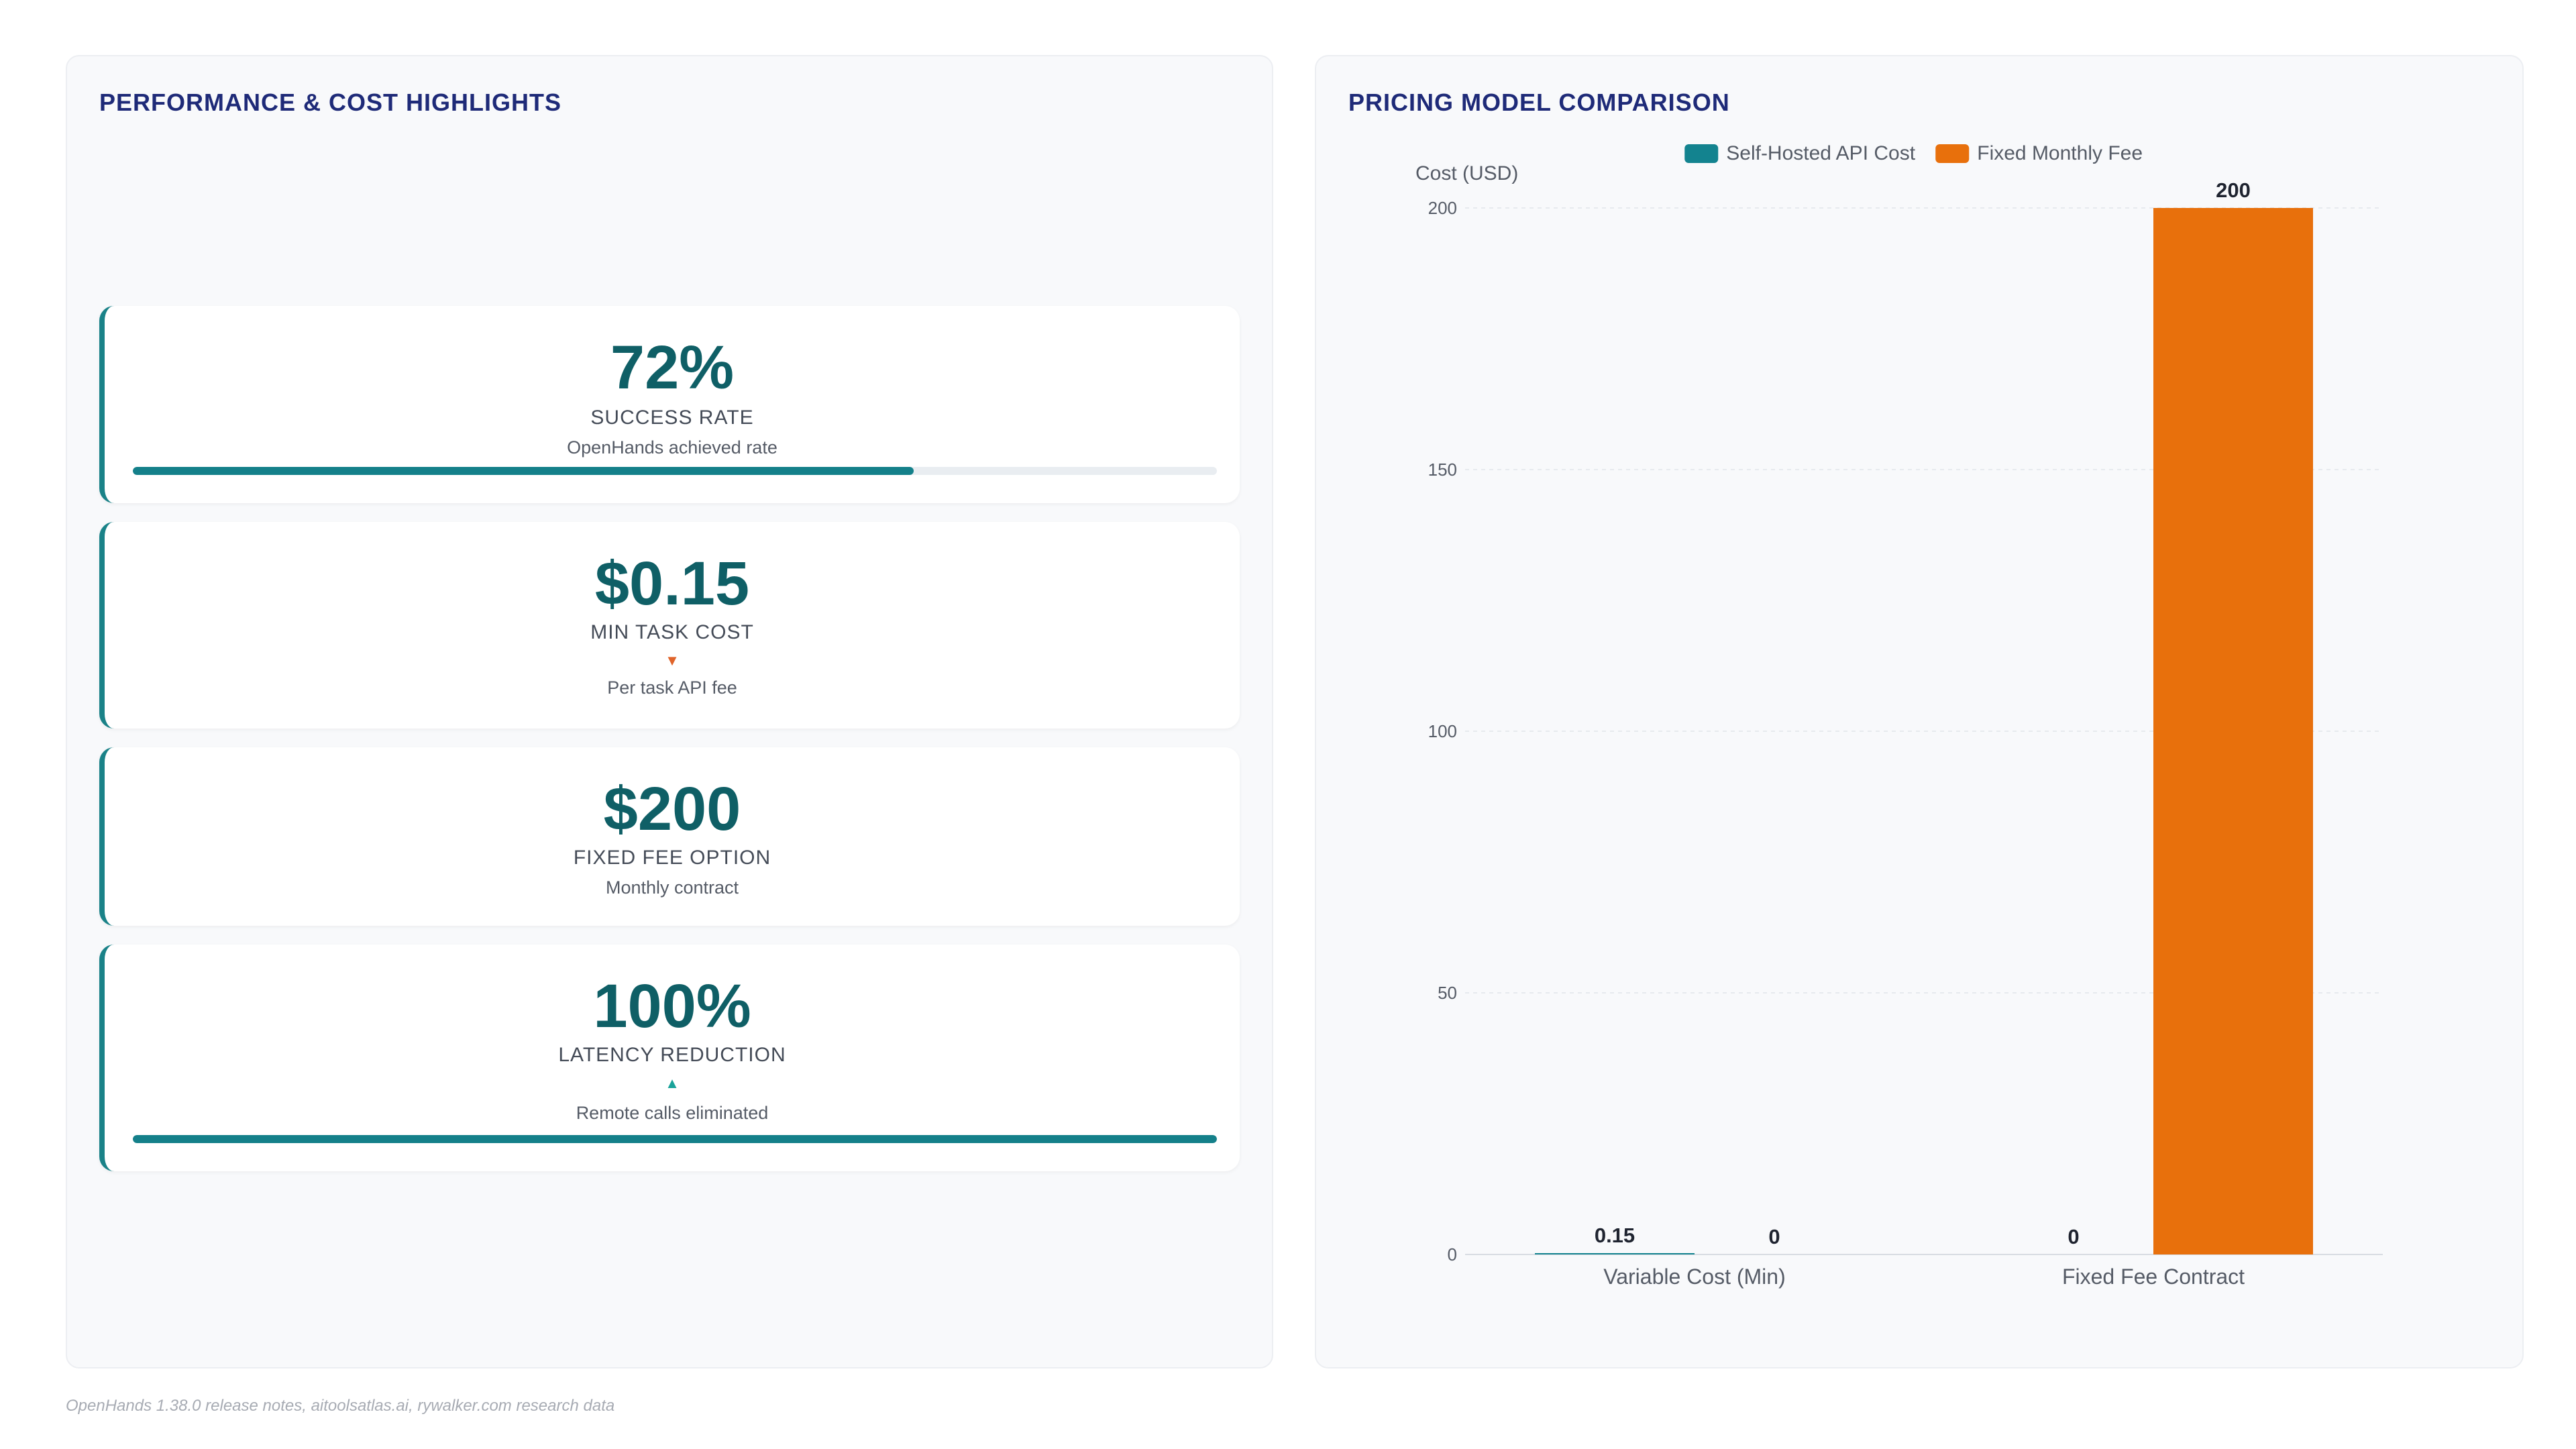 The image size is (2576, 1449). I want to click on bar-fixed-monthly-fee, so click(2233, 731).